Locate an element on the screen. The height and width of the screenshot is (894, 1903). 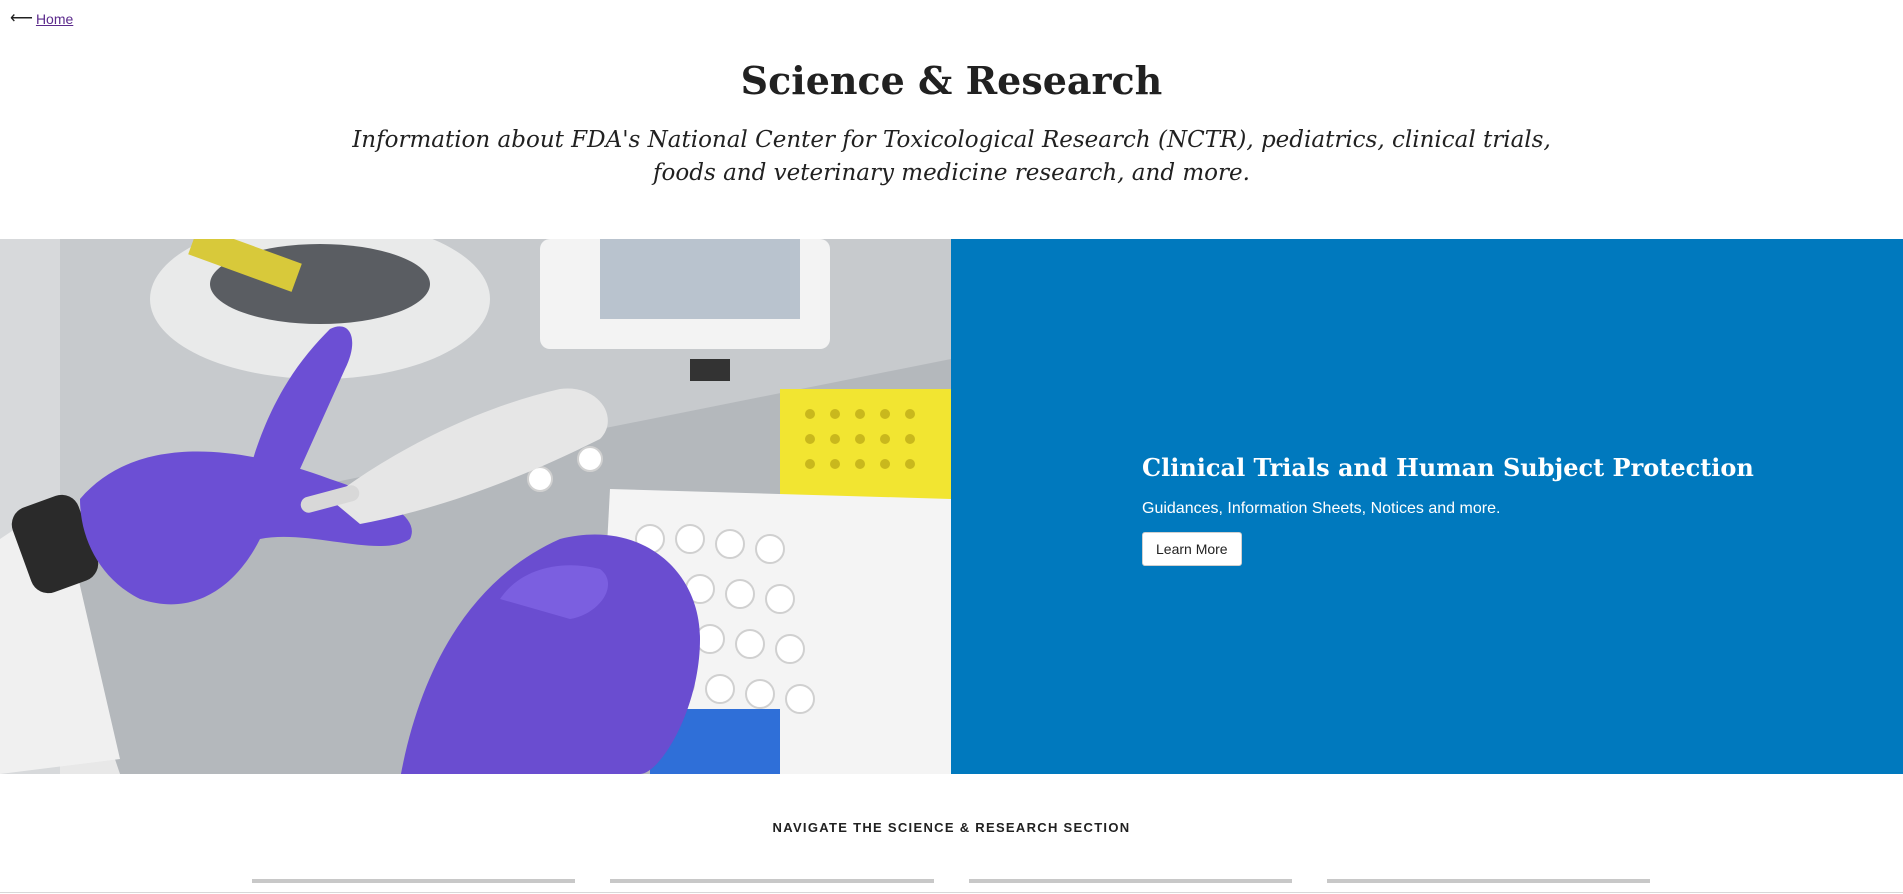
page-title: Science & Research is located at coordinates (951, 80).